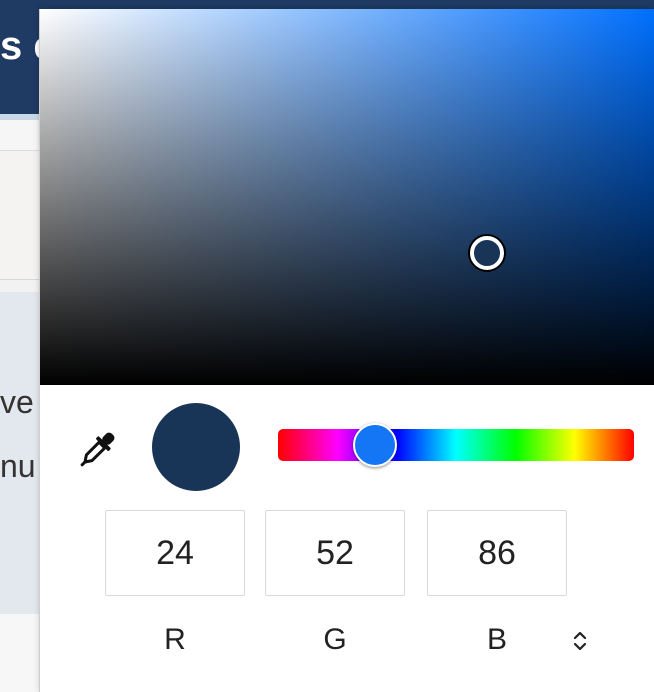 The width and height of the screenshot is (654, 692). What do you see at coordinates (17, 402) in the screenshot?
I see `background-text-line: ve` at bounding box center [17, 402].